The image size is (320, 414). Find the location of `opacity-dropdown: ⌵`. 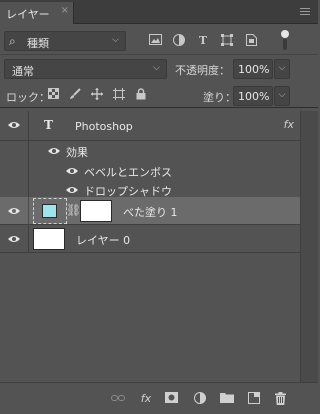

opacity-dropdown: ⌵ is located at coordinates (282, 69).